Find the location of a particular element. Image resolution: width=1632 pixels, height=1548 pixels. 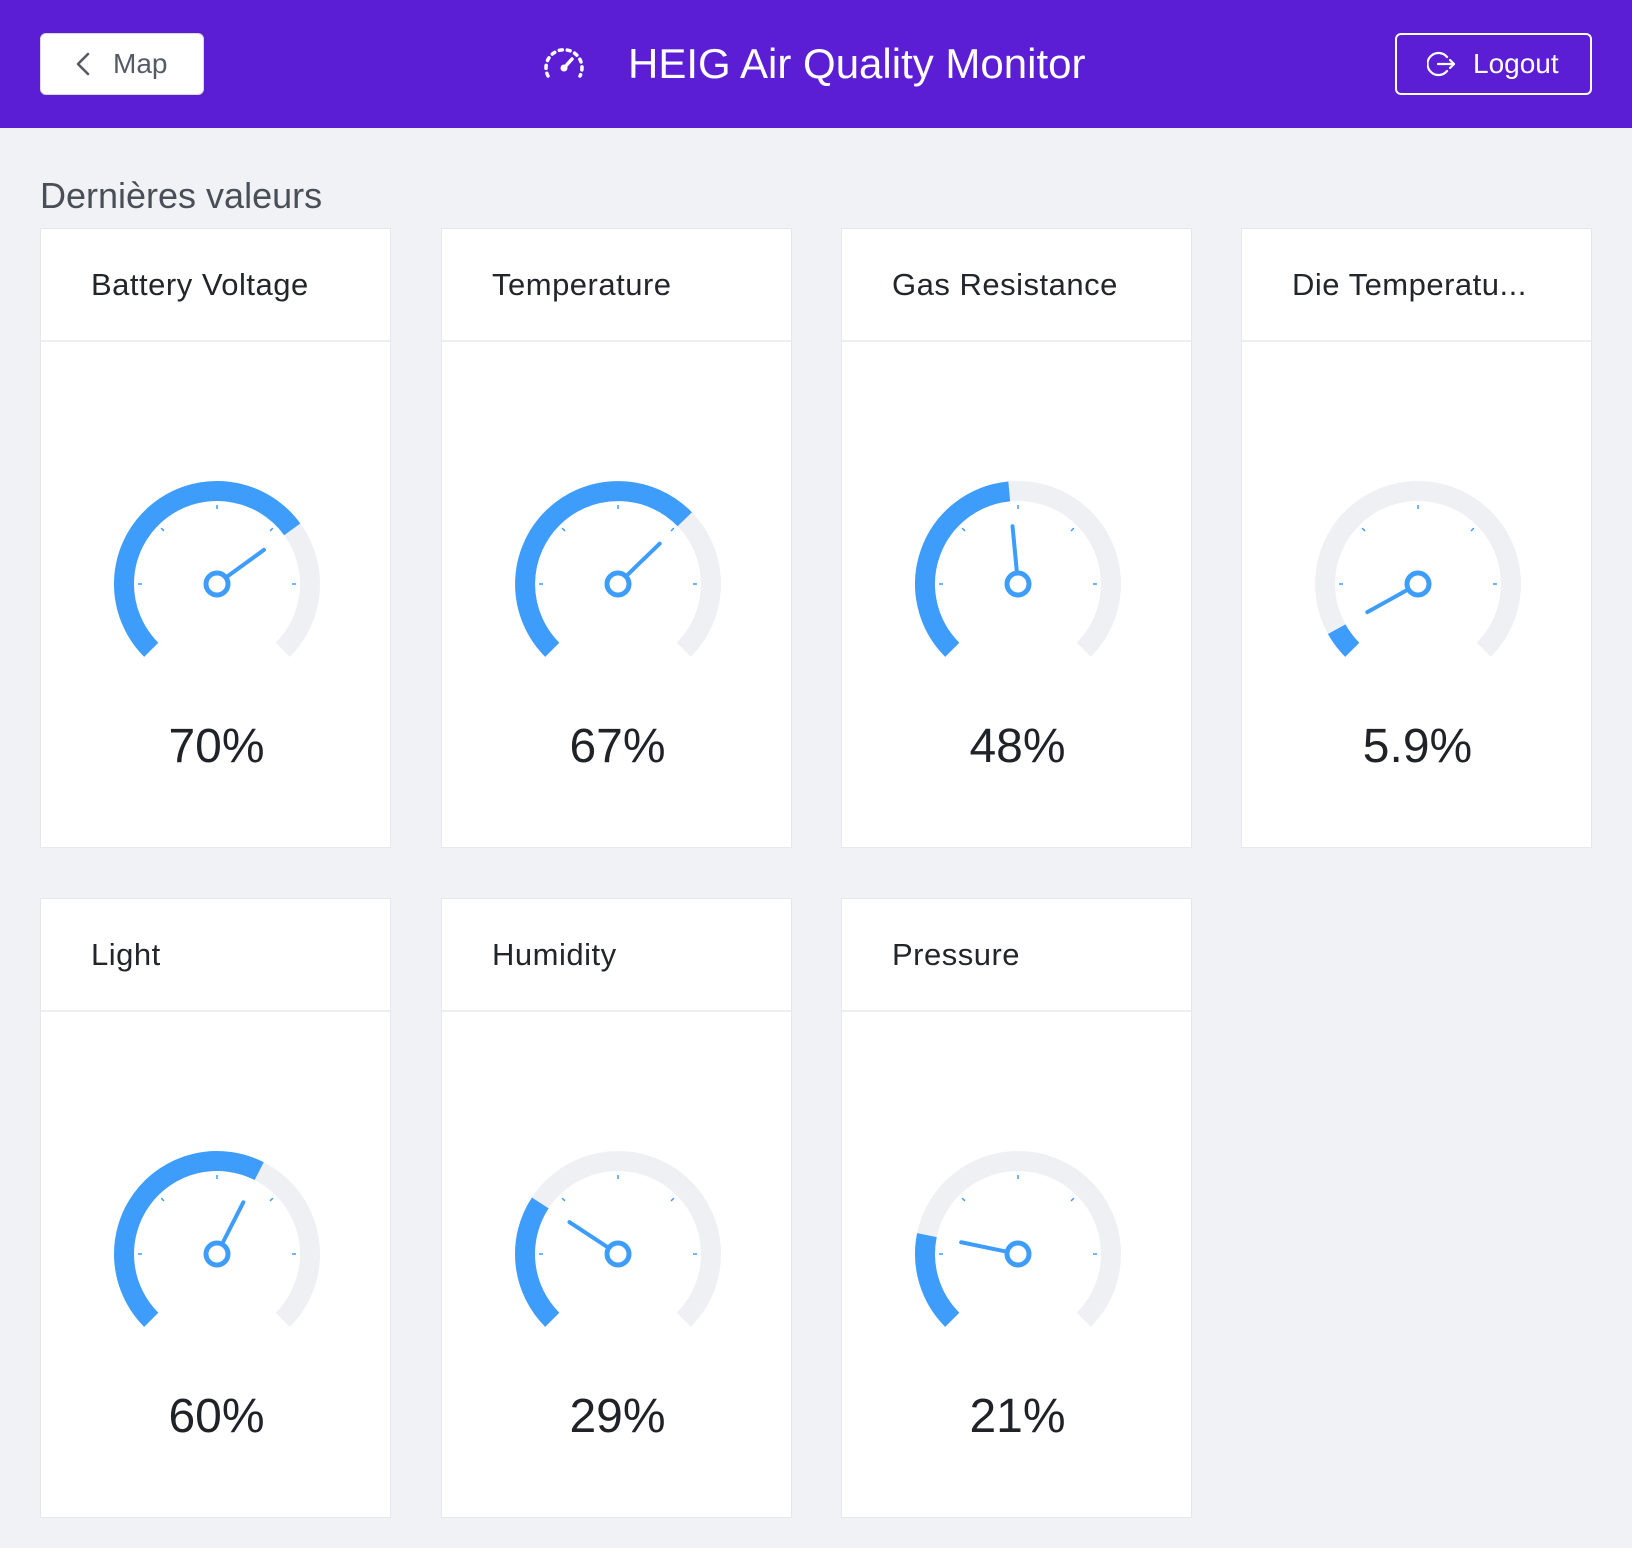

card-title: Pressure is located at coordinates (1016, 955).